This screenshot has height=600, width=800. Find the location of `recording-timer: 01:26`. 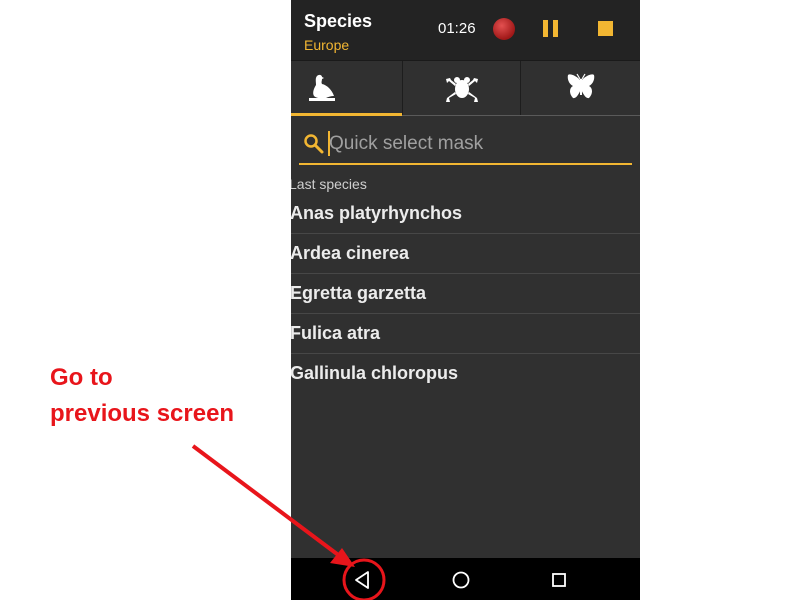

recording-timer: 01:26 is located at coordinates (457, 28).